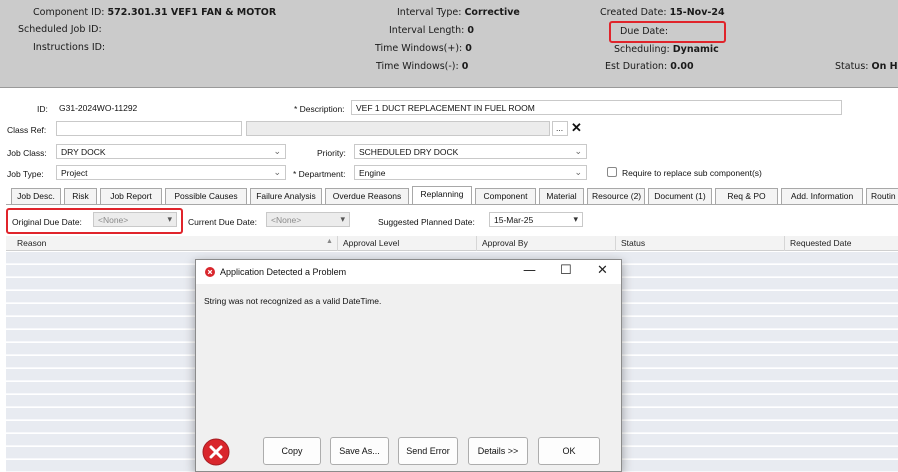 The height and width of the screenshot is (472, 898). I want to click on maximize-icon: ☐, so click(566, 270).